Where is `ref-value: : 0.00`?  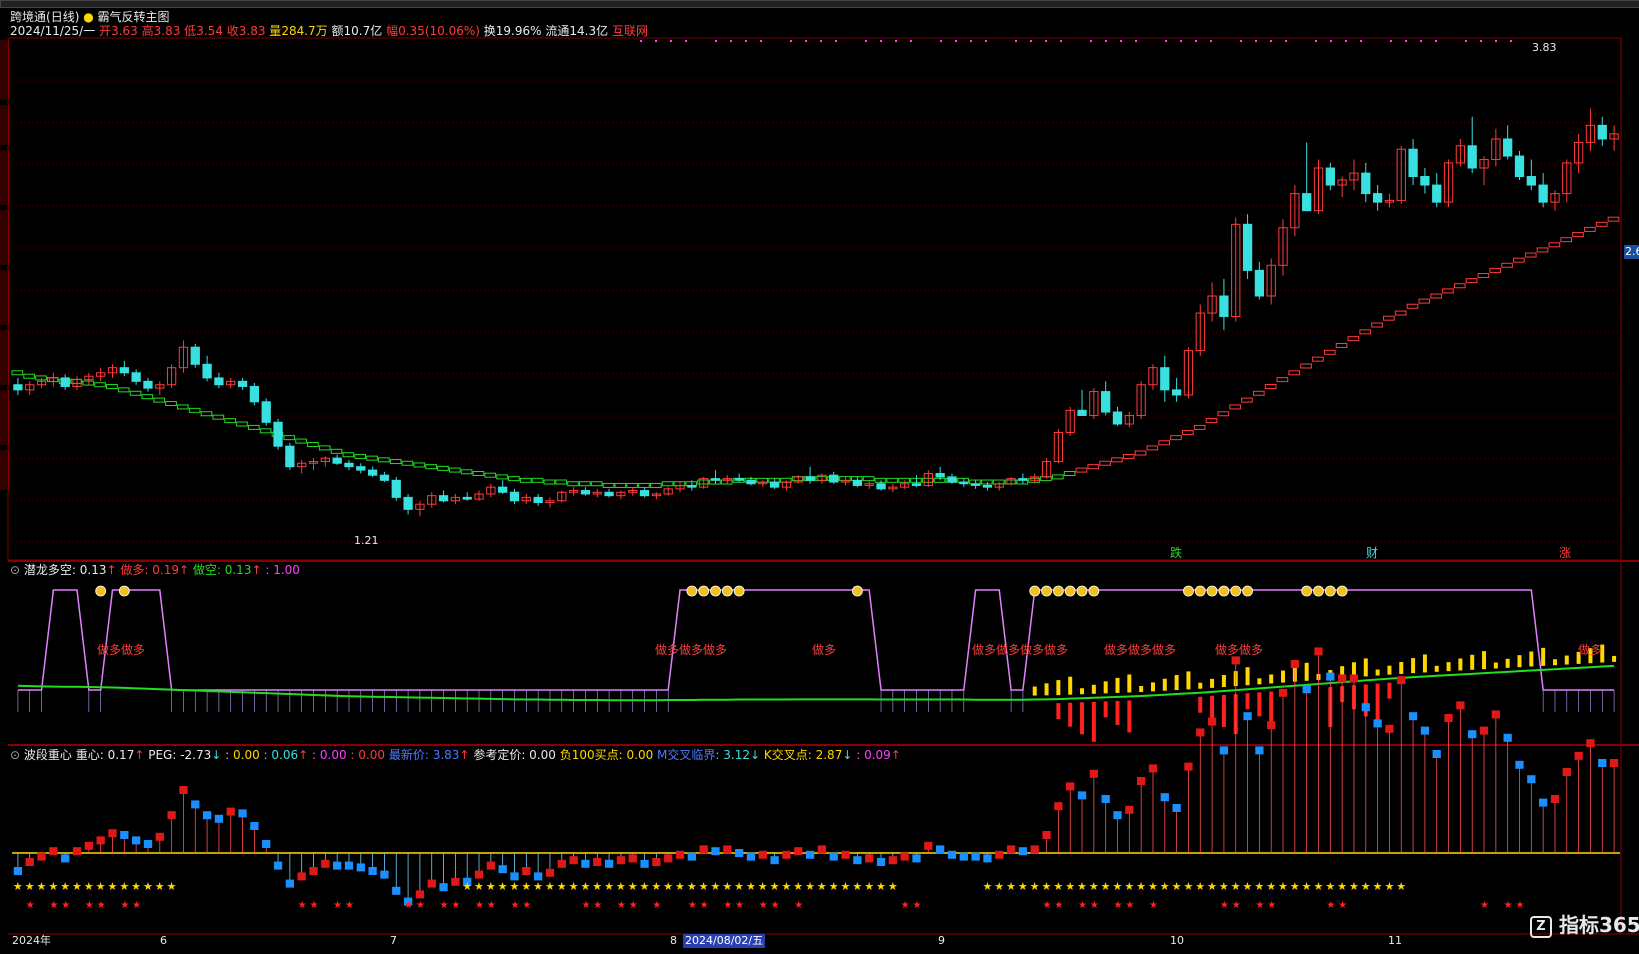
ref-value: : 0.00 is located at coordinates (538, 755).